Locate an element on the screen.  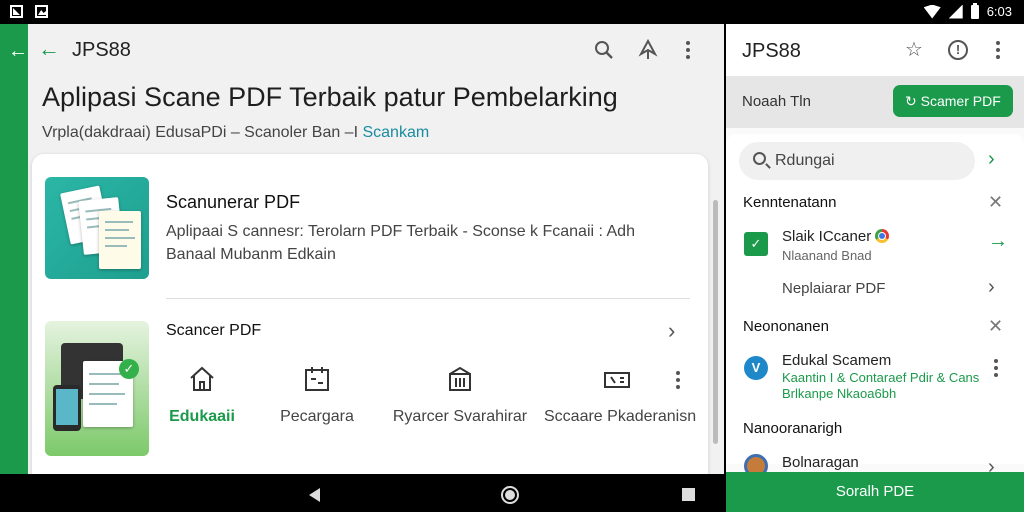
app-icon: V is located at coordinates (756, 368).